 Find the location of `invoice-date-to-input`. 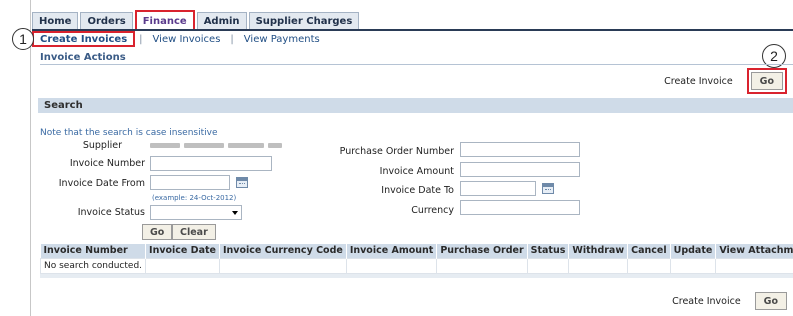

invoice-date-to-input is located at coordinates (498, 188).